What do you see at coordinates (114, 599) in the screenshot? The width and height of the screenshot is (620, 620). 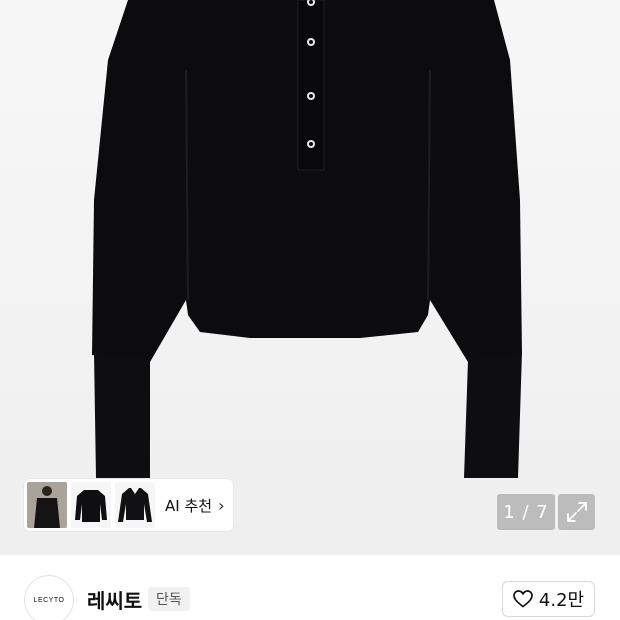 I see `brand-name: 레씨토` at bounding box center [114, 599].